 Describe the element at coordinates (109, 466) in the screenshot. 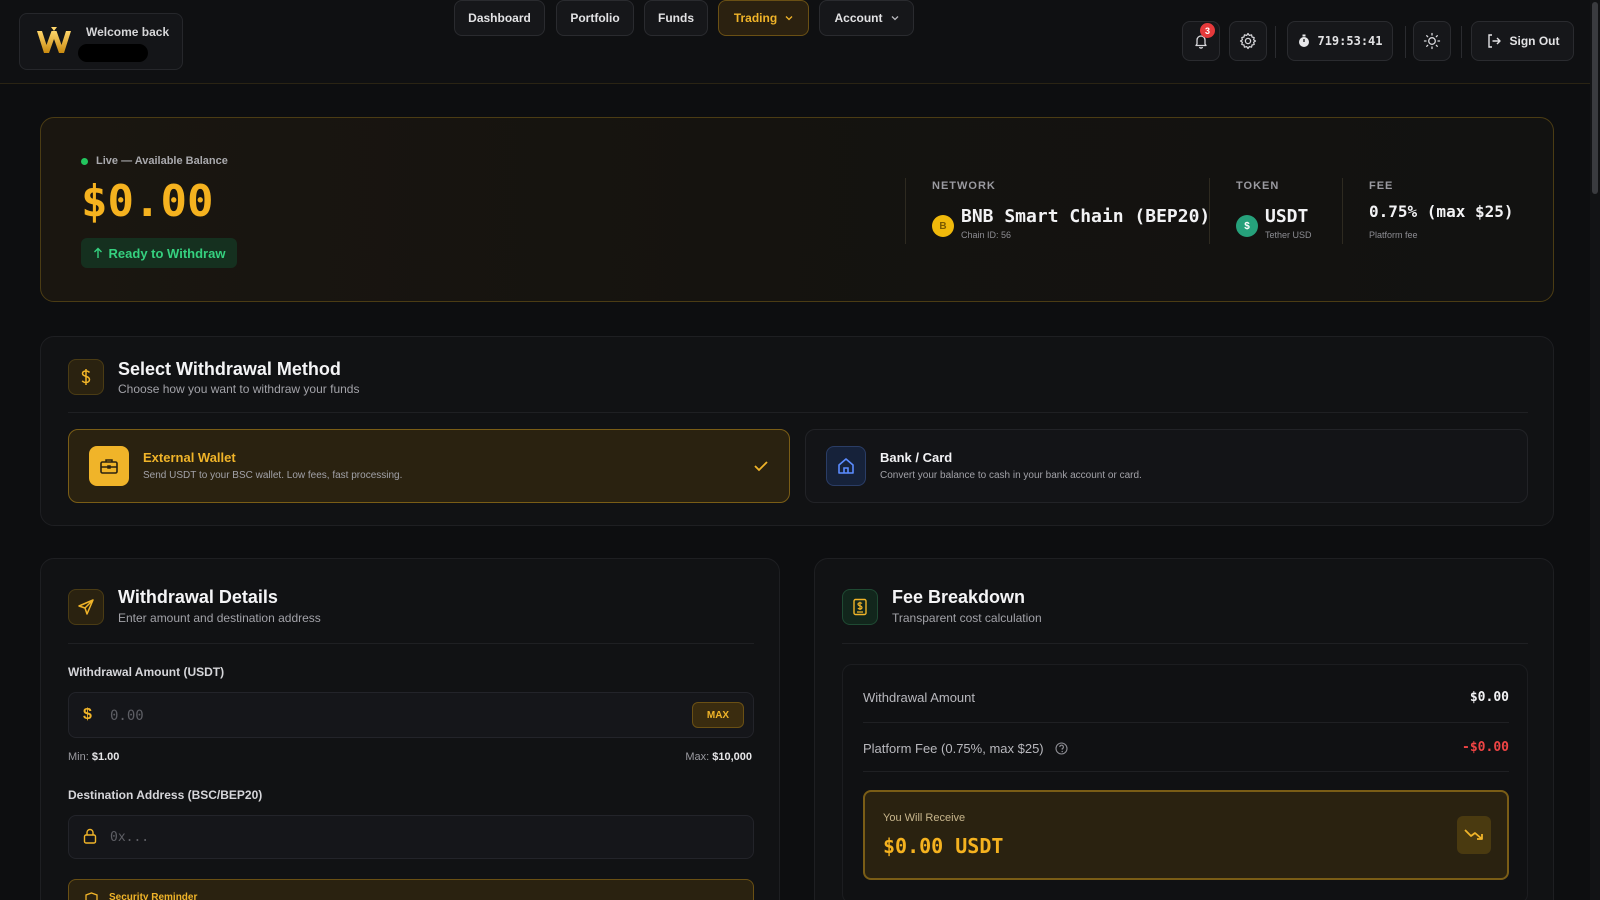

I see `wallet-icon` at that location.